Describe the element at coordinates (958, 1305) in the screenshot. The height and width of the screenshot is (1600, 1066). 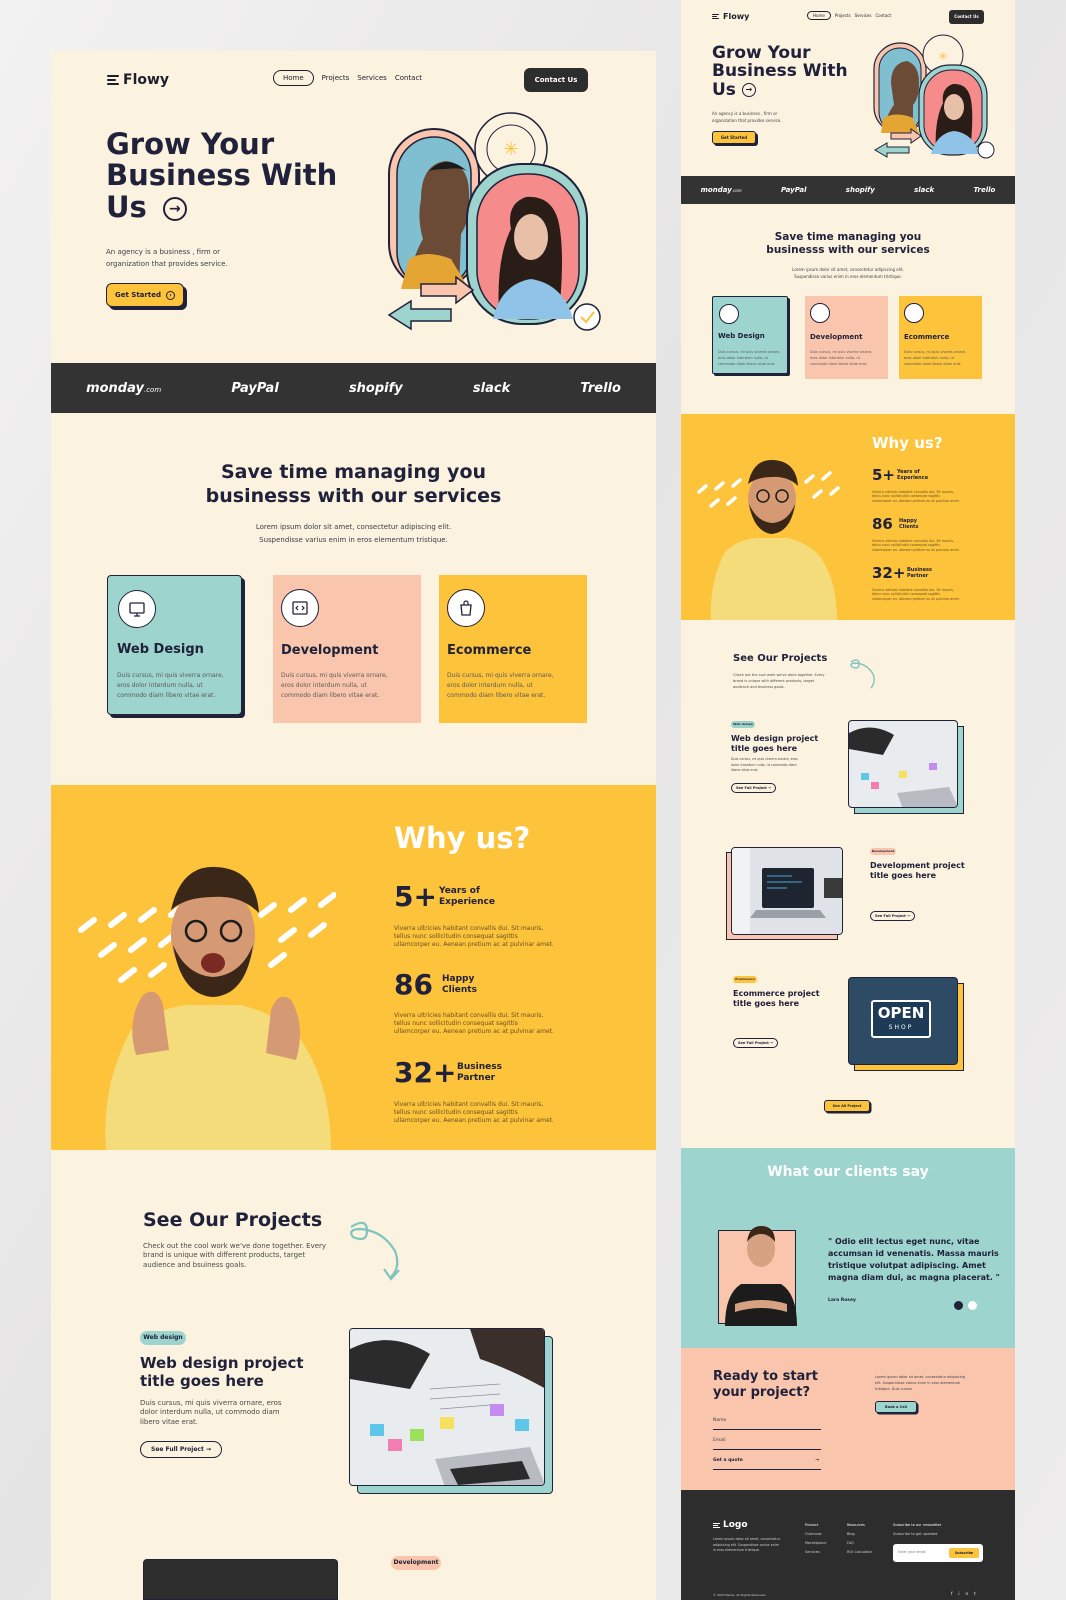
I see `carousel-dot-active` at that location.